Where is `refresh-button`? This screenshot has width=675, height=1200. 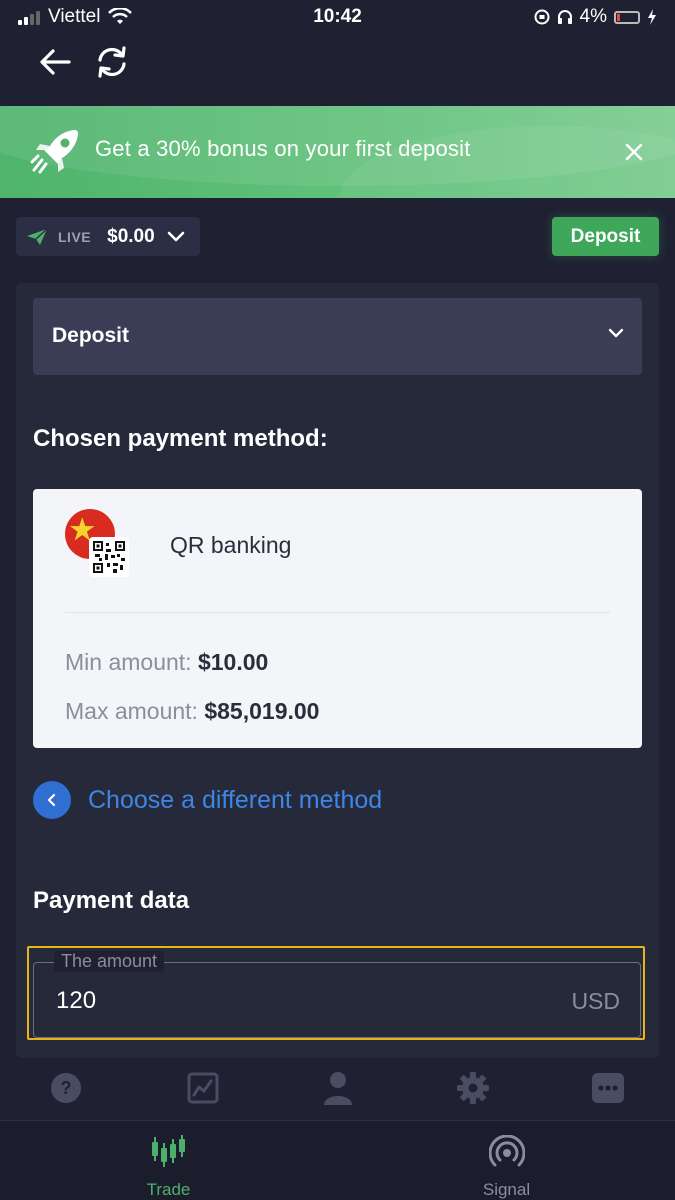 refresh-button is located at coordinates (112, 62).